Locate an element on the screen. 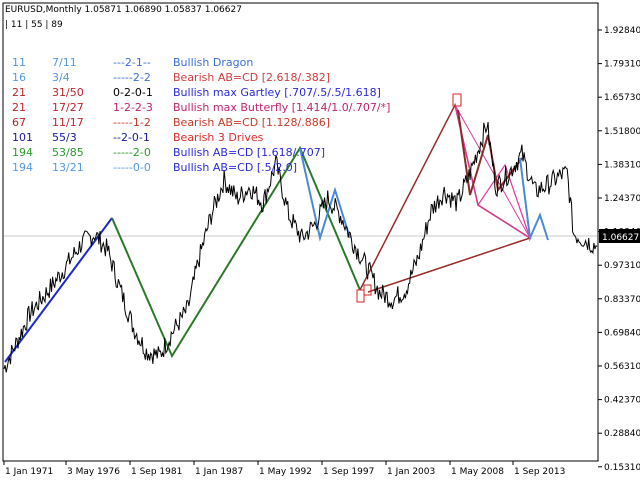  legend-ratio: 3/4 is located at coordinates (61, 77).